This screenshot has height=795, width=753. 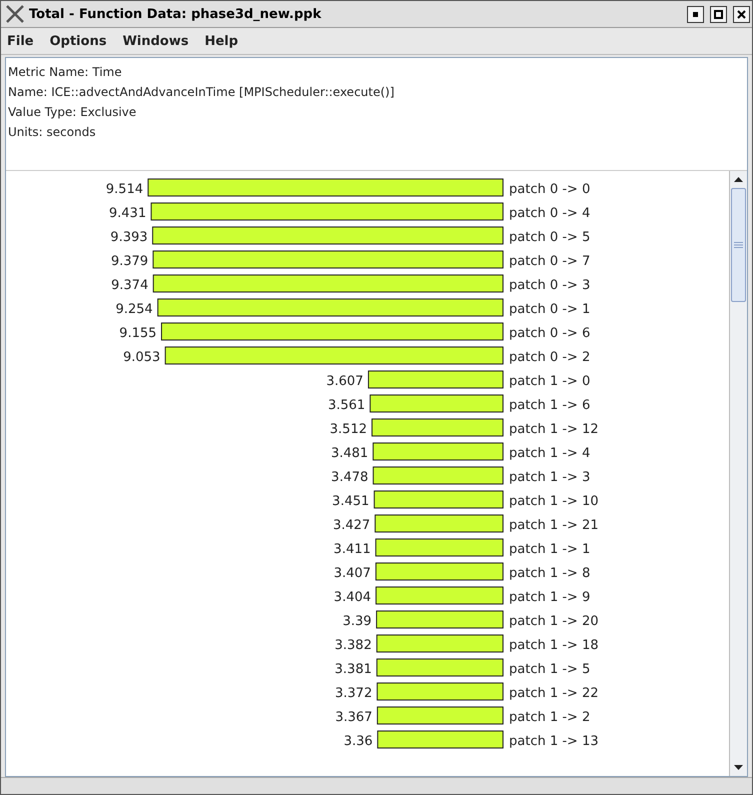 I want to click on value-label: 3.451, so click(x=351, y=501).